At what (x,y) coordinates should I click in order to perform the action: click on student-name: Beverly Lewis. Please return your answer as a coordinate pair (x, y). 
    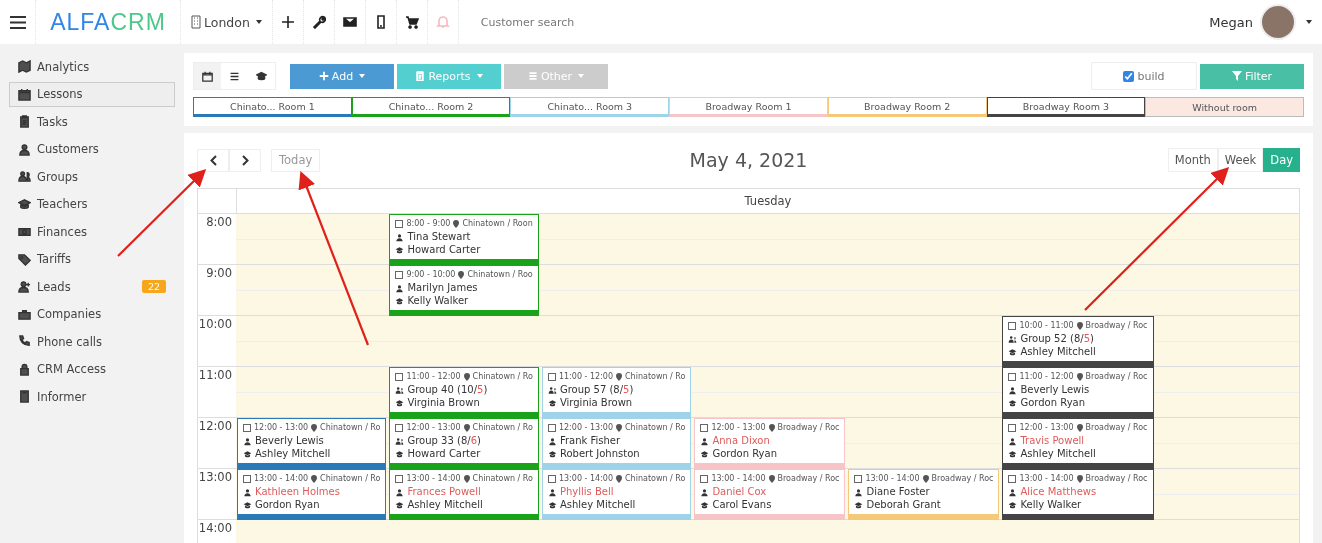
    Looking at the image, I should click on (289, 441).